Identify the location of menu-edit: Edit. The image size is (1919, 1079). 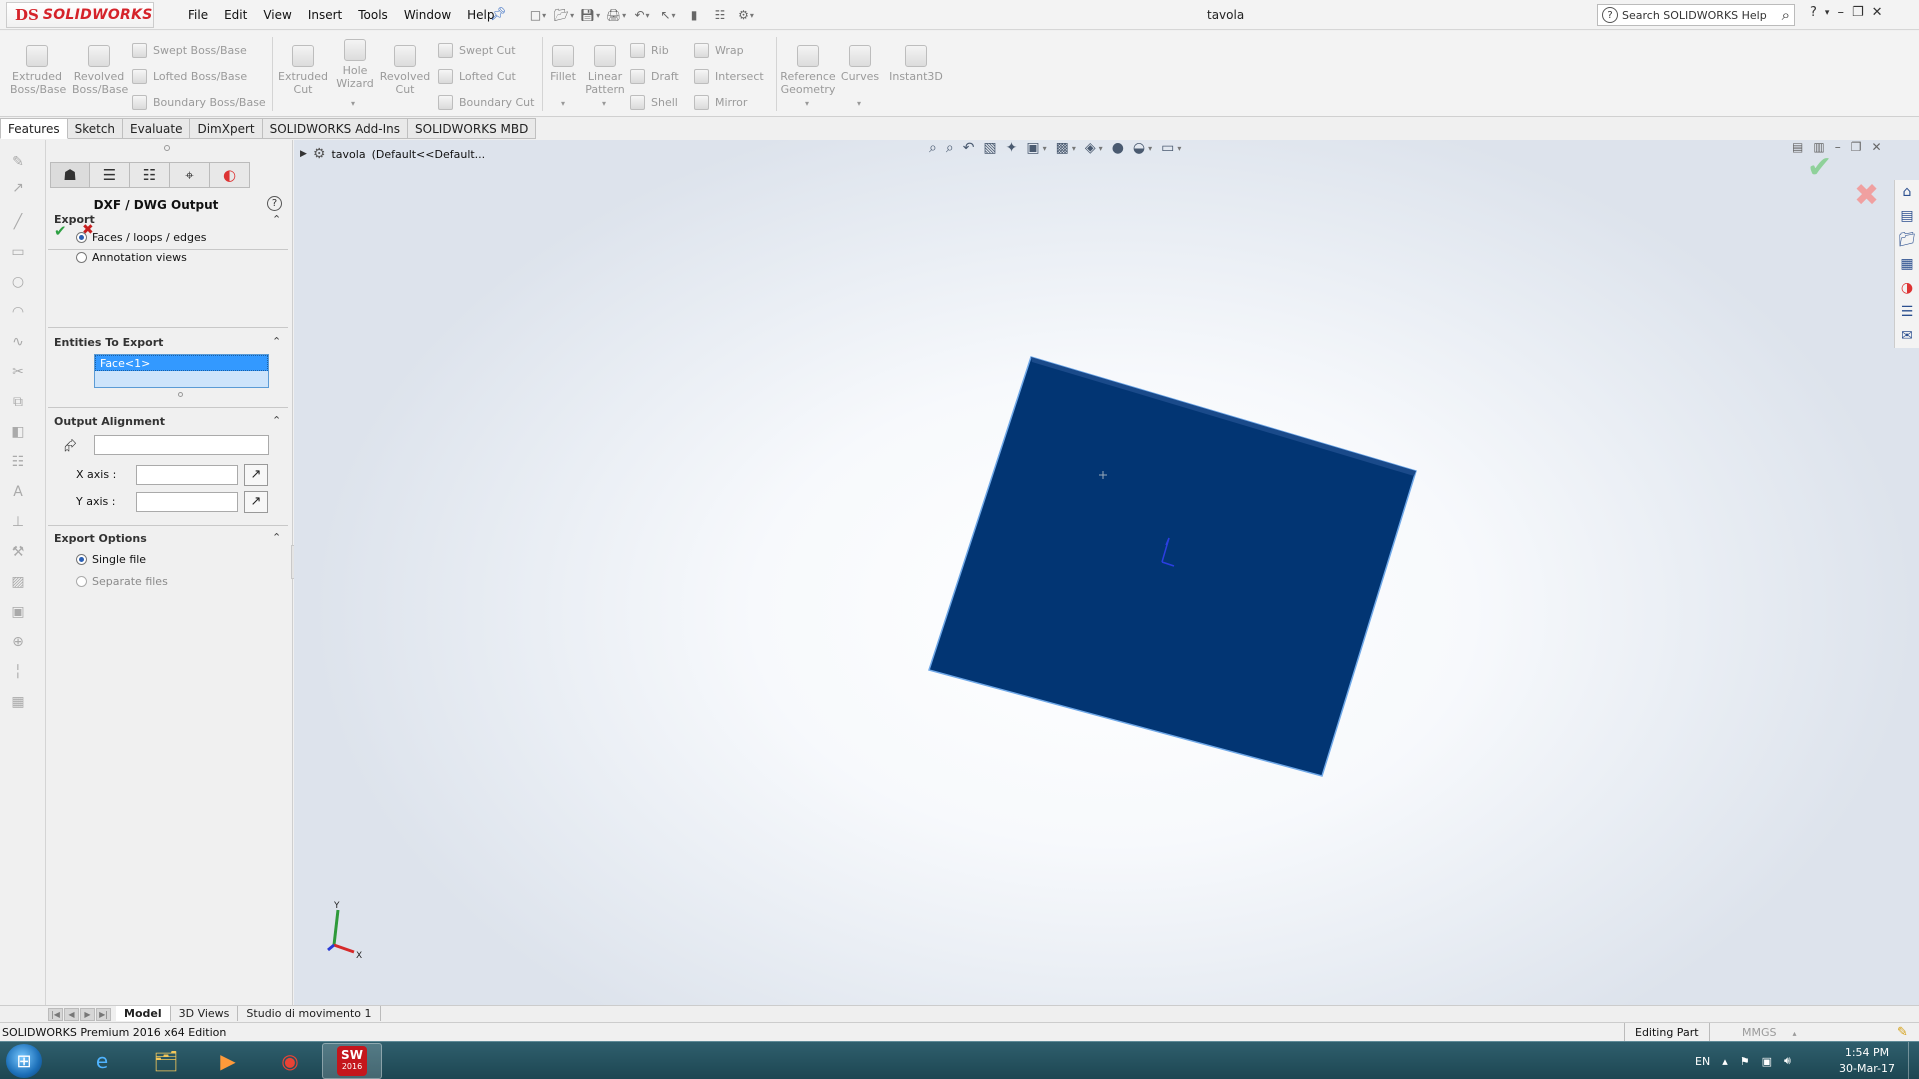
(235, 15).